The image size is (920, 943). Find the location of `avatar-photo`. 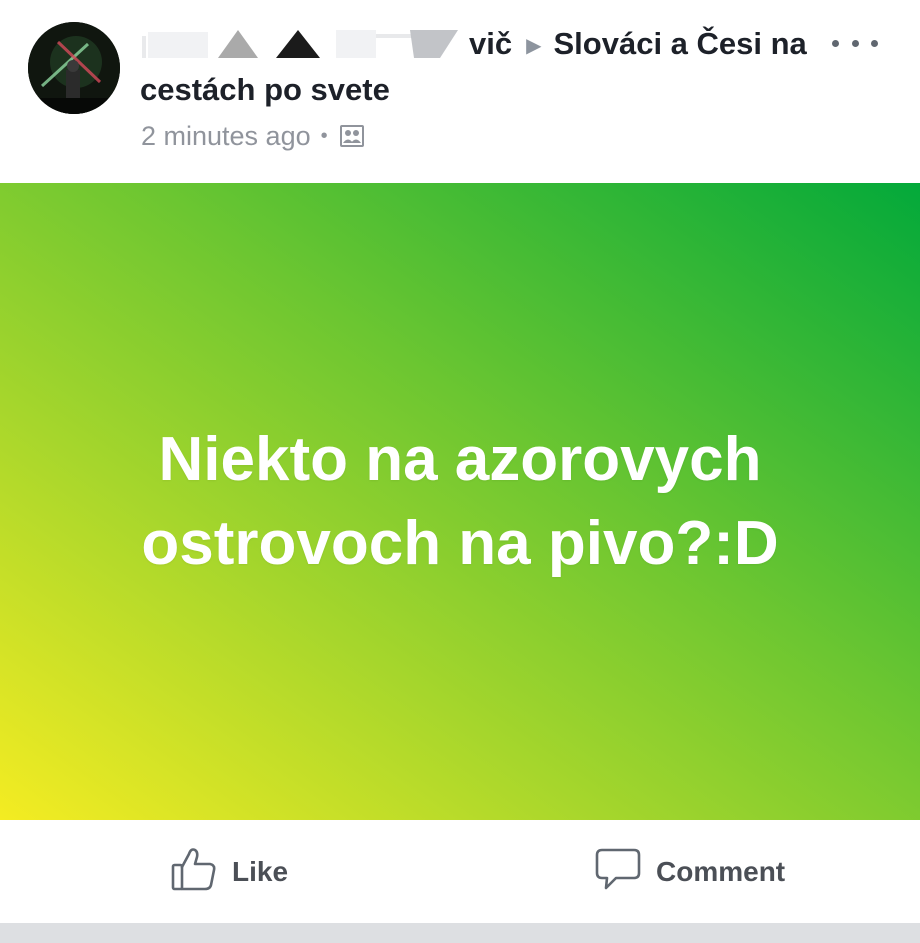

avatar-photo is located at coordinates (74, 68).